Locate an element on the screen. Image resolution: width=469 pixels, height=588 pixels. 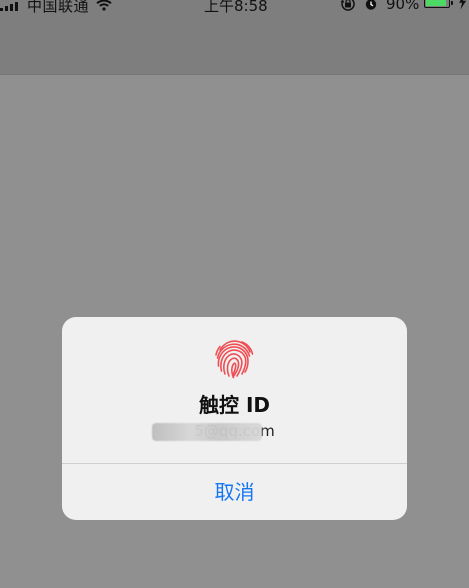
cancel-button: 取消 is located at coordinates (234, 492).